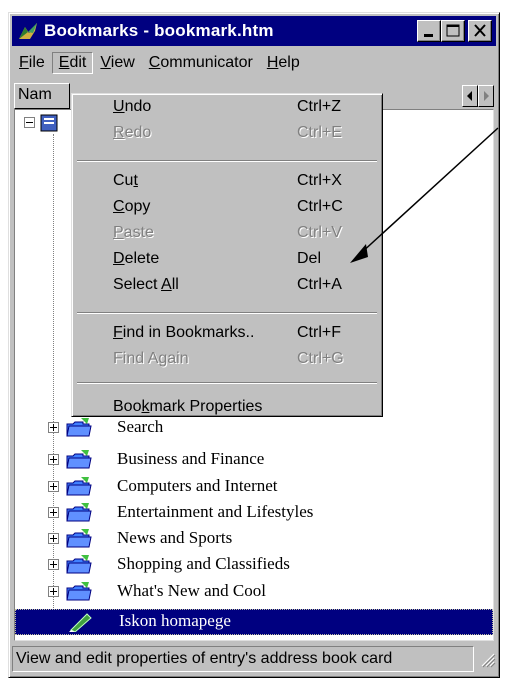 This screenshot has width=505, height=682. What do you see at coordinates (154, 62) in the screenshot?
I see `menu-communicator-mnemonic: C` at bounding box center [154, 62].